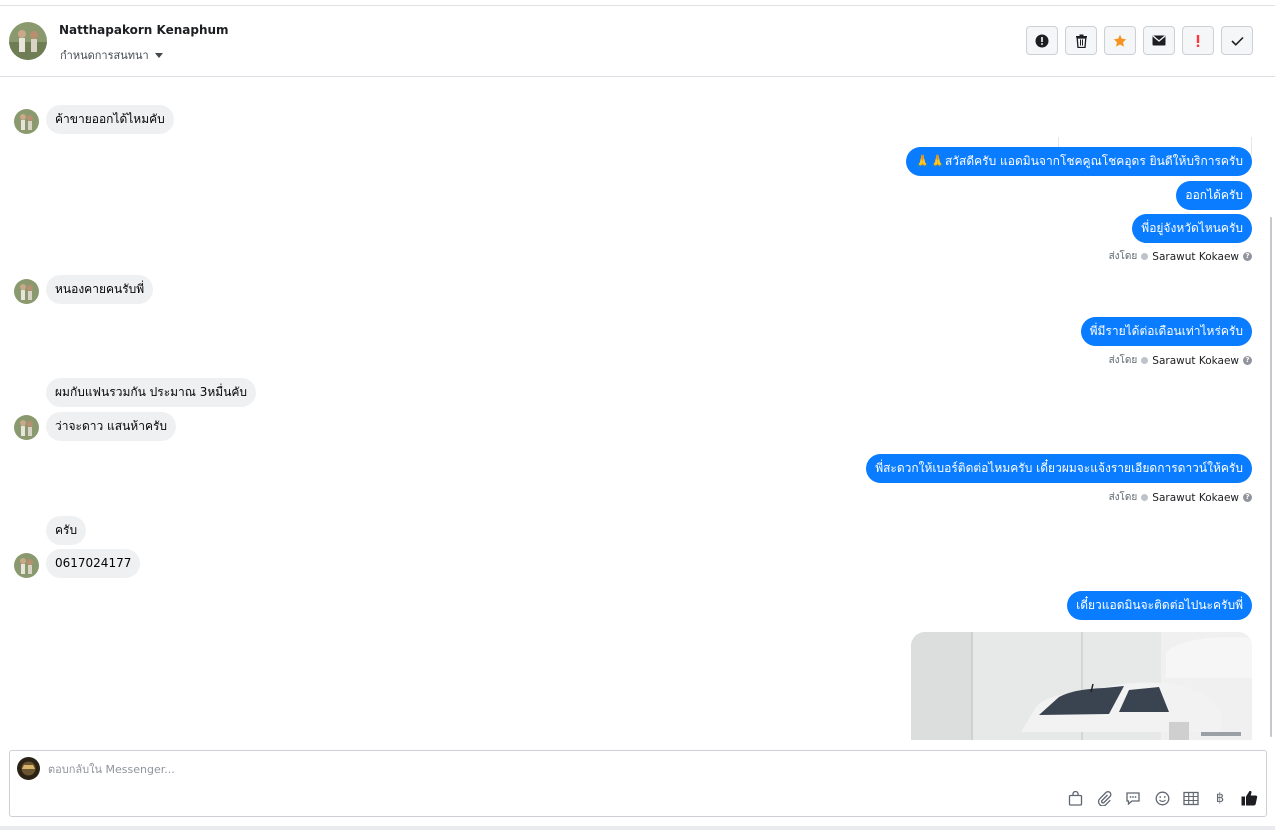  Describe the element at coordinates (1166, 331) in the screenshot. I see `outgoing-message: พี่มีรายได้ต่อเดือนเท่าไหร่ครับ` at that location.